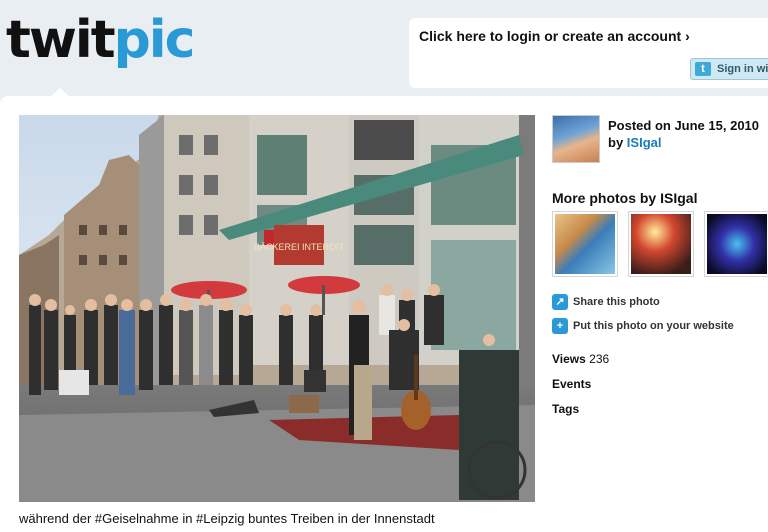 Image resolution: width=768 pixels, height=532 pixels. What do you see at coordinates (299, 247) in the screenshot?
I see `shop-sign-text: BÄCKEREI INTEROIT` at bounding box center [299, 247].